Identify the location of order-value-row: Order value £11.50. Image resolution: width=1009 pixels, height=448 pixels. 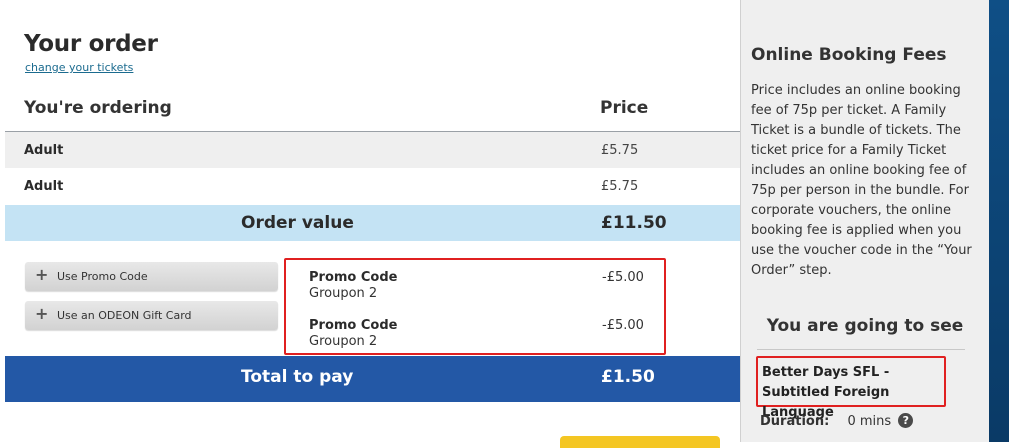
(372, 223).